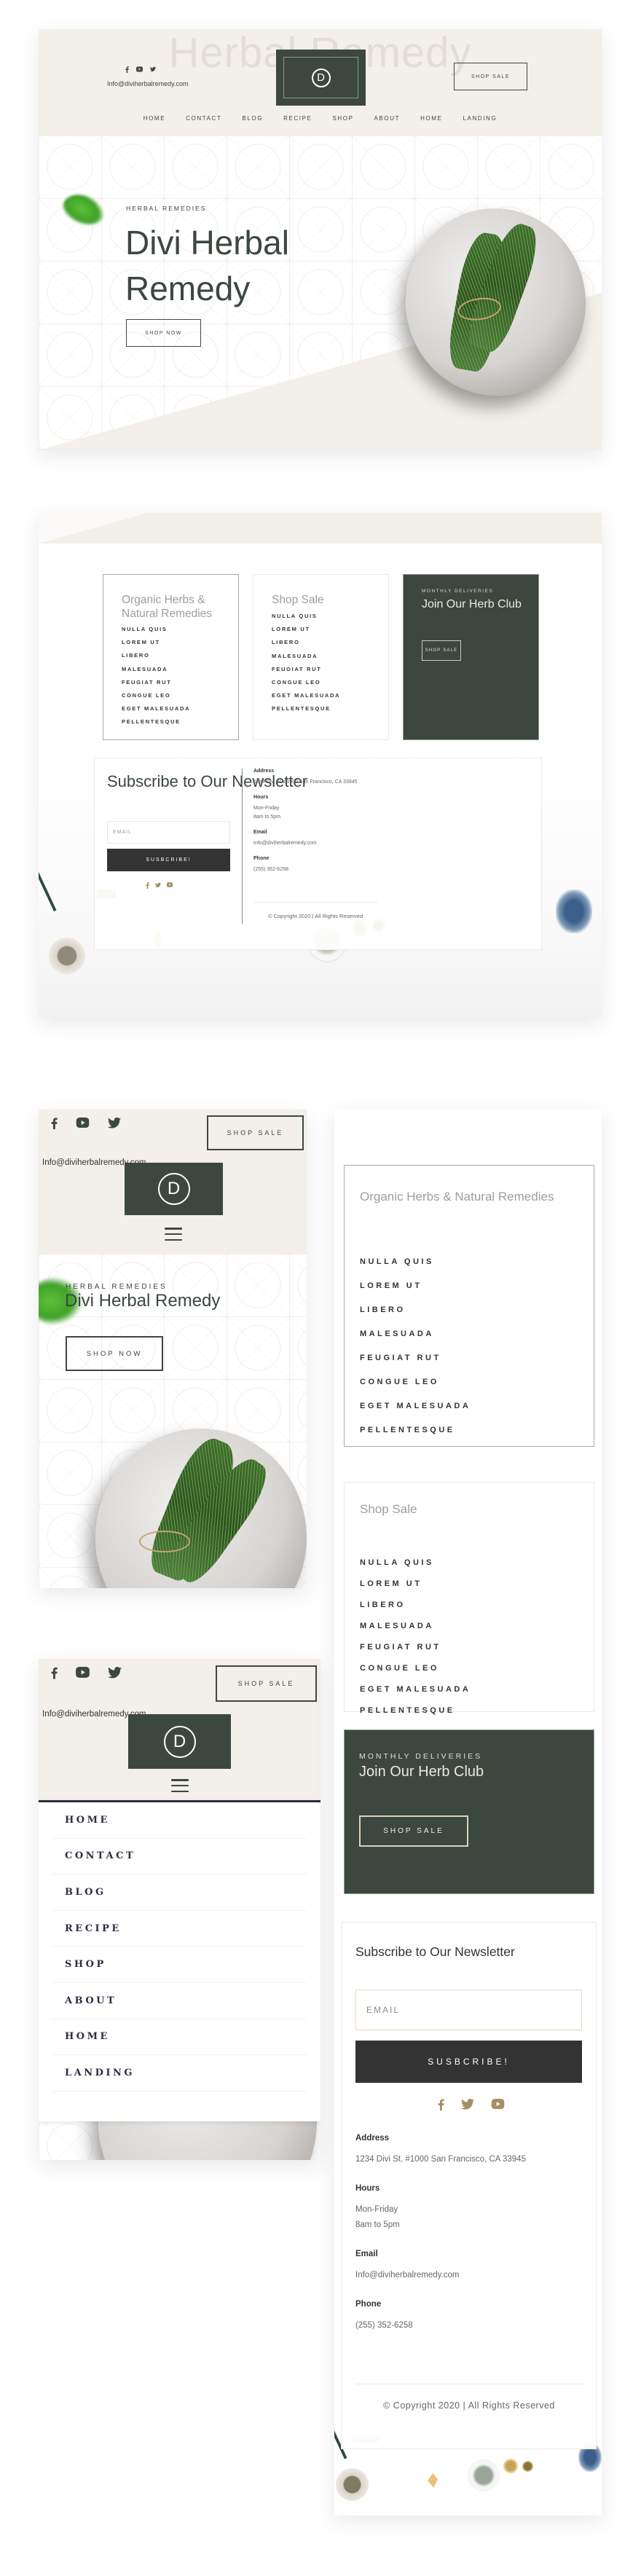 This screenshot has width=641, height=2576. What do you see at coordinates (431, 118) in the screenshot?
I see `nav-home-2: HOME` at bounding box center [431, 118].